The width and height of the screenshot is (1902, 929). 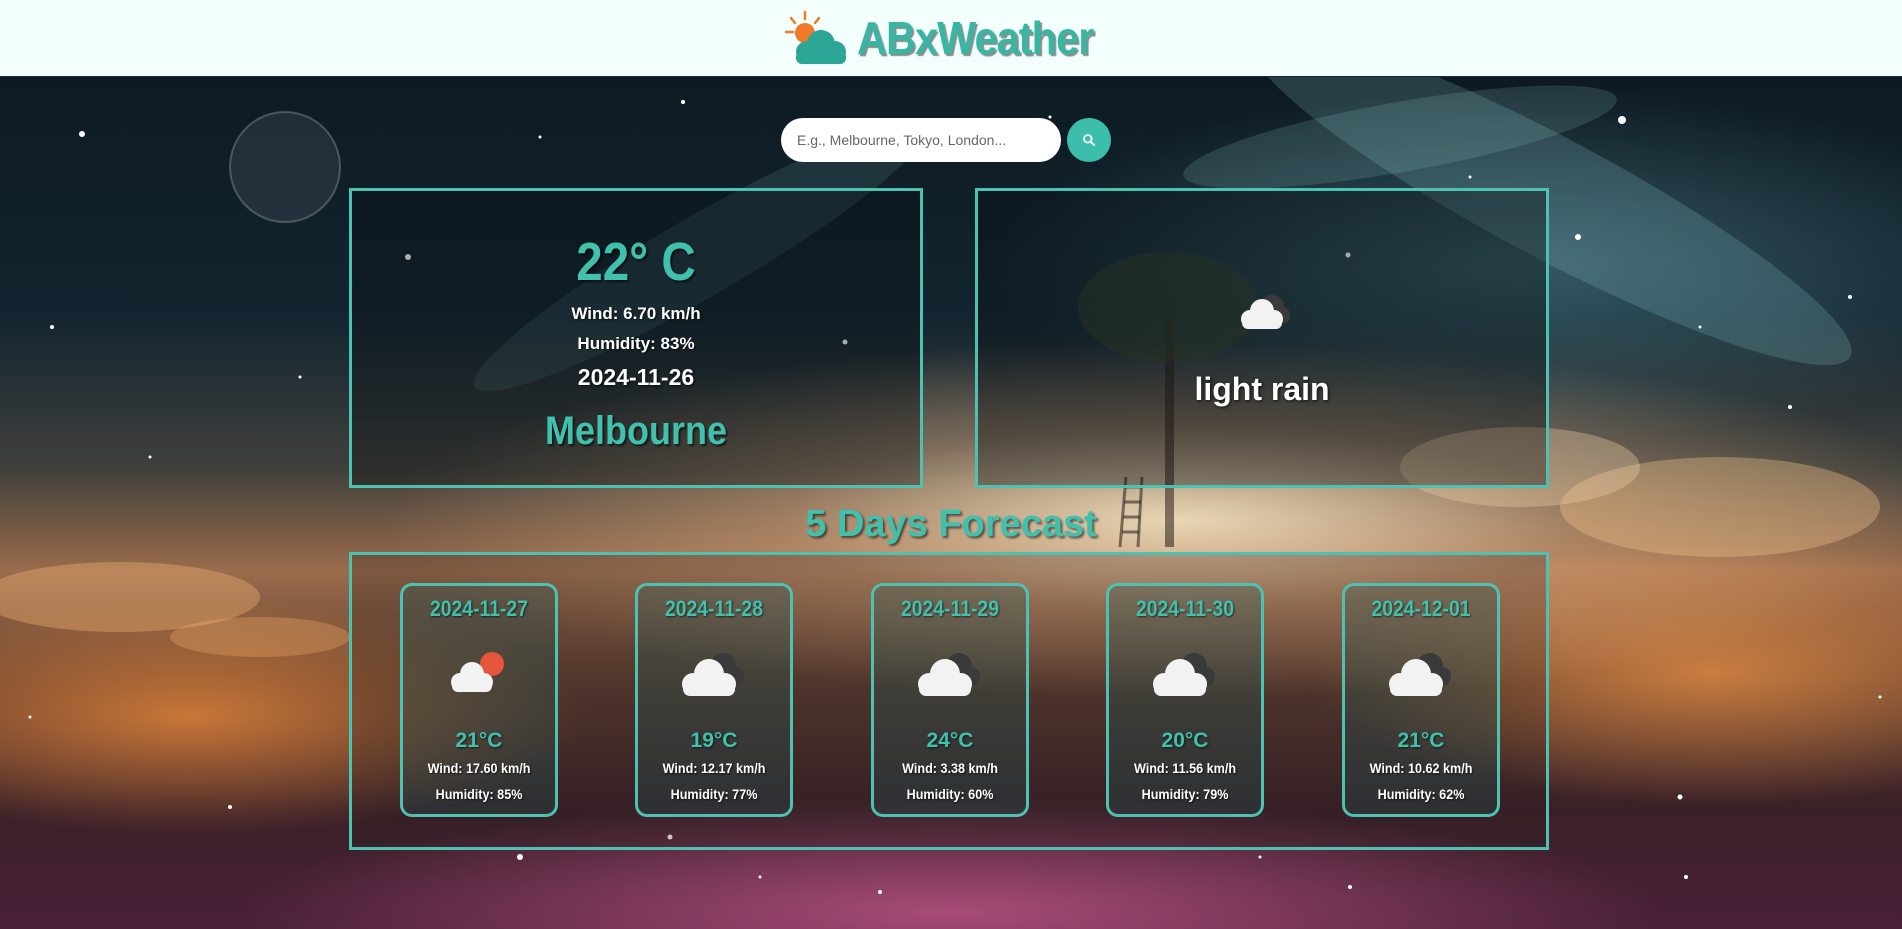 What do you see at coordinates (479, 608) in the screenshot?
I see `forecast-date: 2024-11-27` at bounding box center [479, 608].